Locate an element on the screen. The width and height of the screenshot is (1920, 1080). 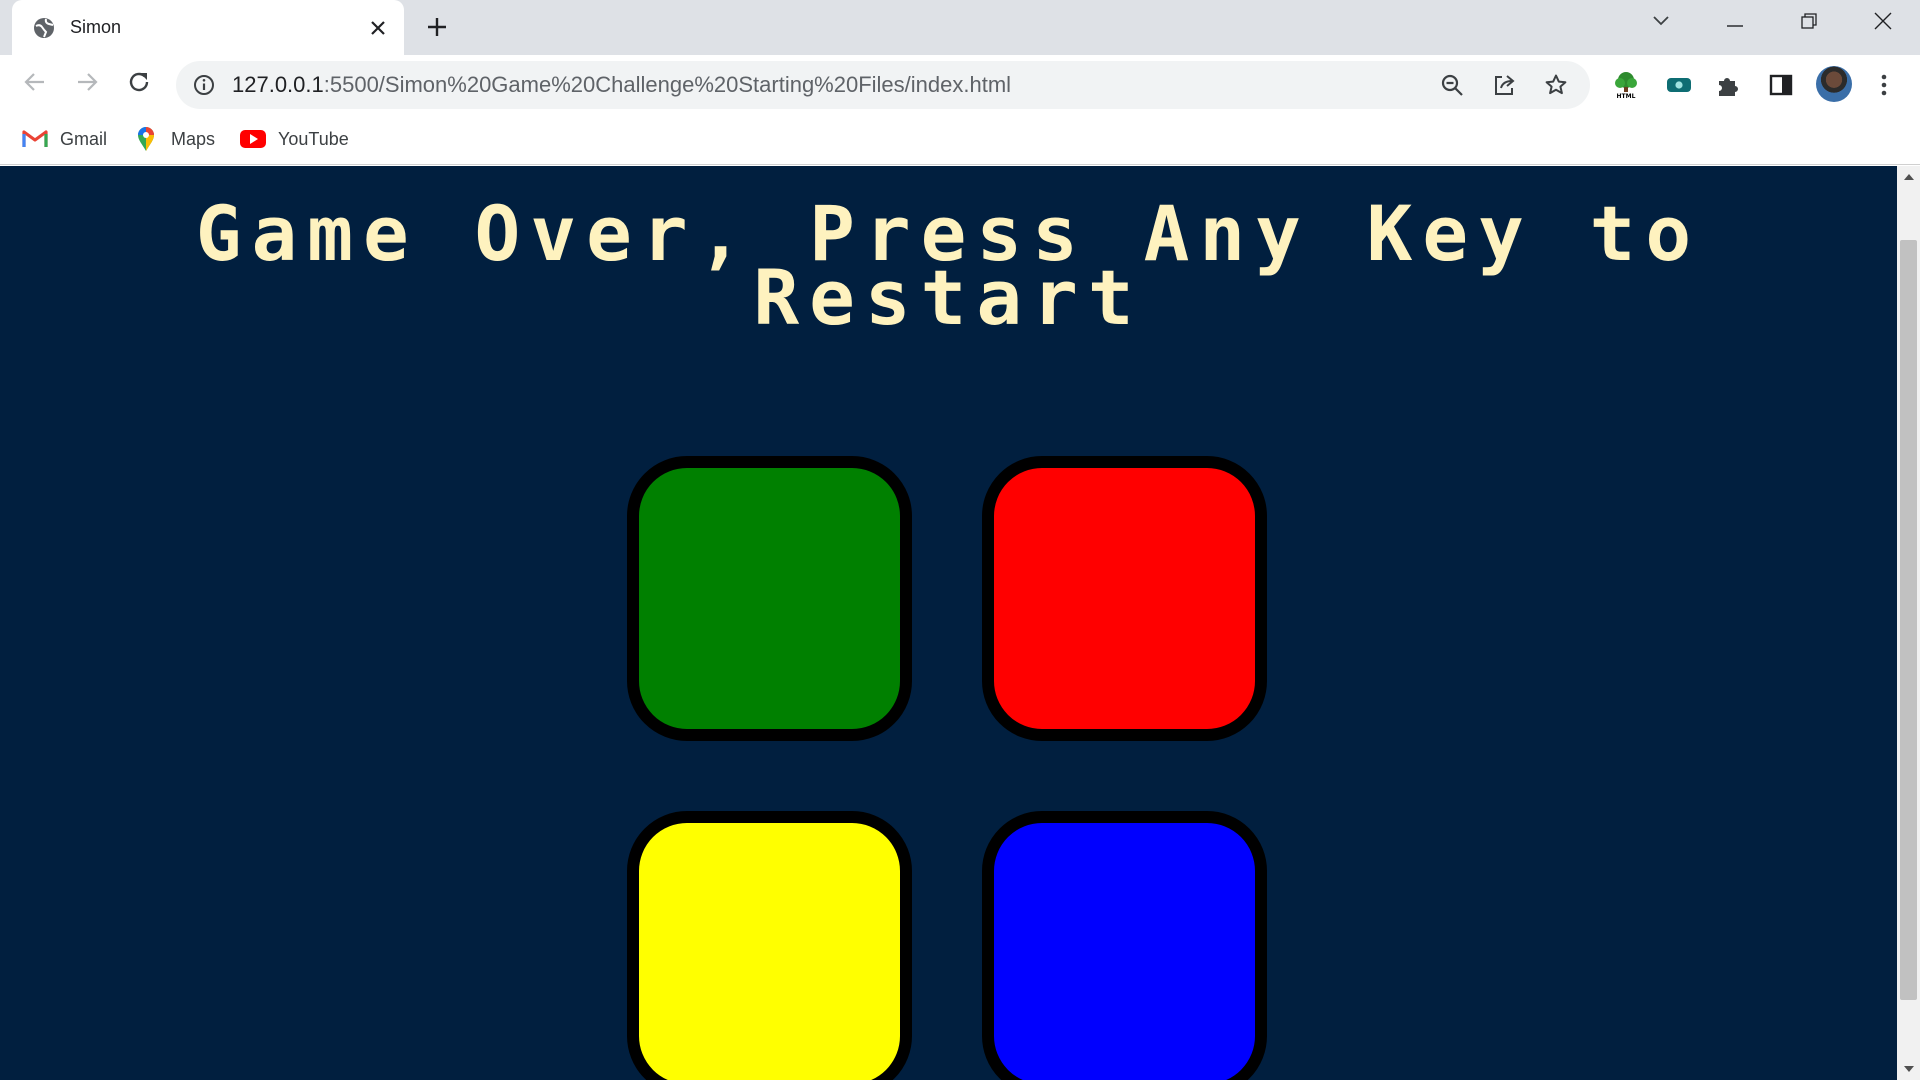
minimize-button is located at coordinates (1735, 23).